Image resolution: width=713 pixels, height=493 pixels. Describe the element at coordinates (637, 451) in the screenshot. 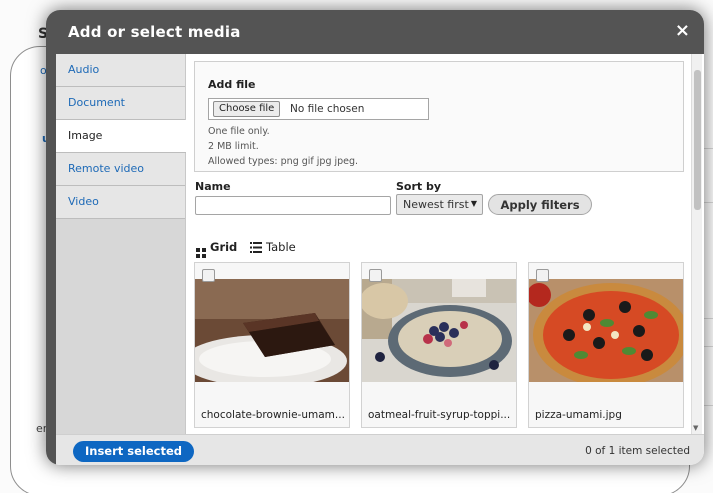

I see `selection-count: 0 of 1 item selected` at that location.